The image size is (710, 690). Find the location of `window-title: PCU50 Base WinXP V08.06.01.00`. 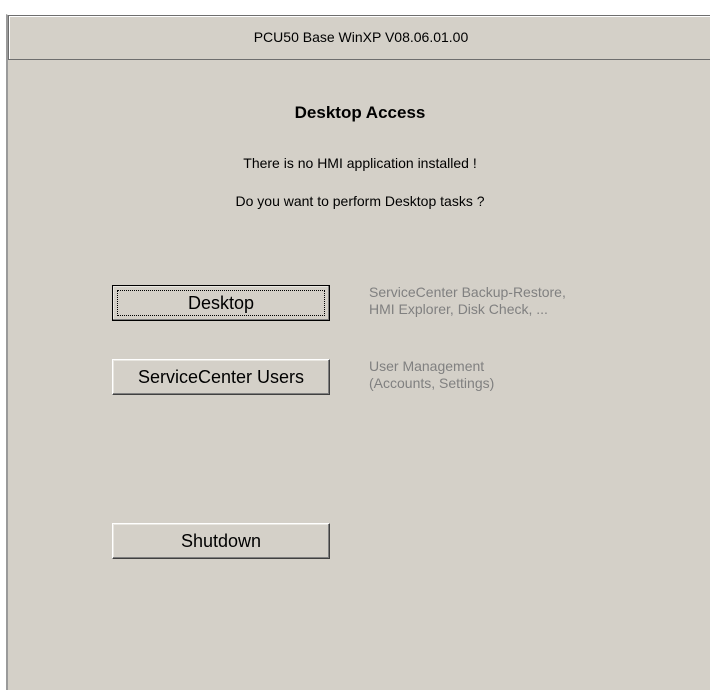

window-title: PCU50 Base WinXP V08.06.01.00 is located at coordinates (361, 37).